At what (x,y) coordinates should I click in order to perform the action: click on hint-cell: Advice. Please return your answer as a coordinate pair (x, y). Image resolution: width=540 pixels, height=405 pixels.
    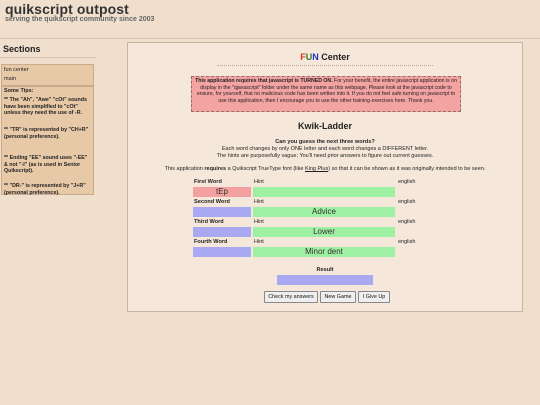
    Looking at the image, I should click on (324, 212).